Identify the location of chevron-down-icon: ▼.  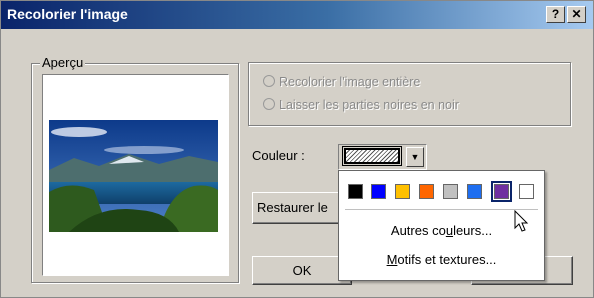
(415, 157).